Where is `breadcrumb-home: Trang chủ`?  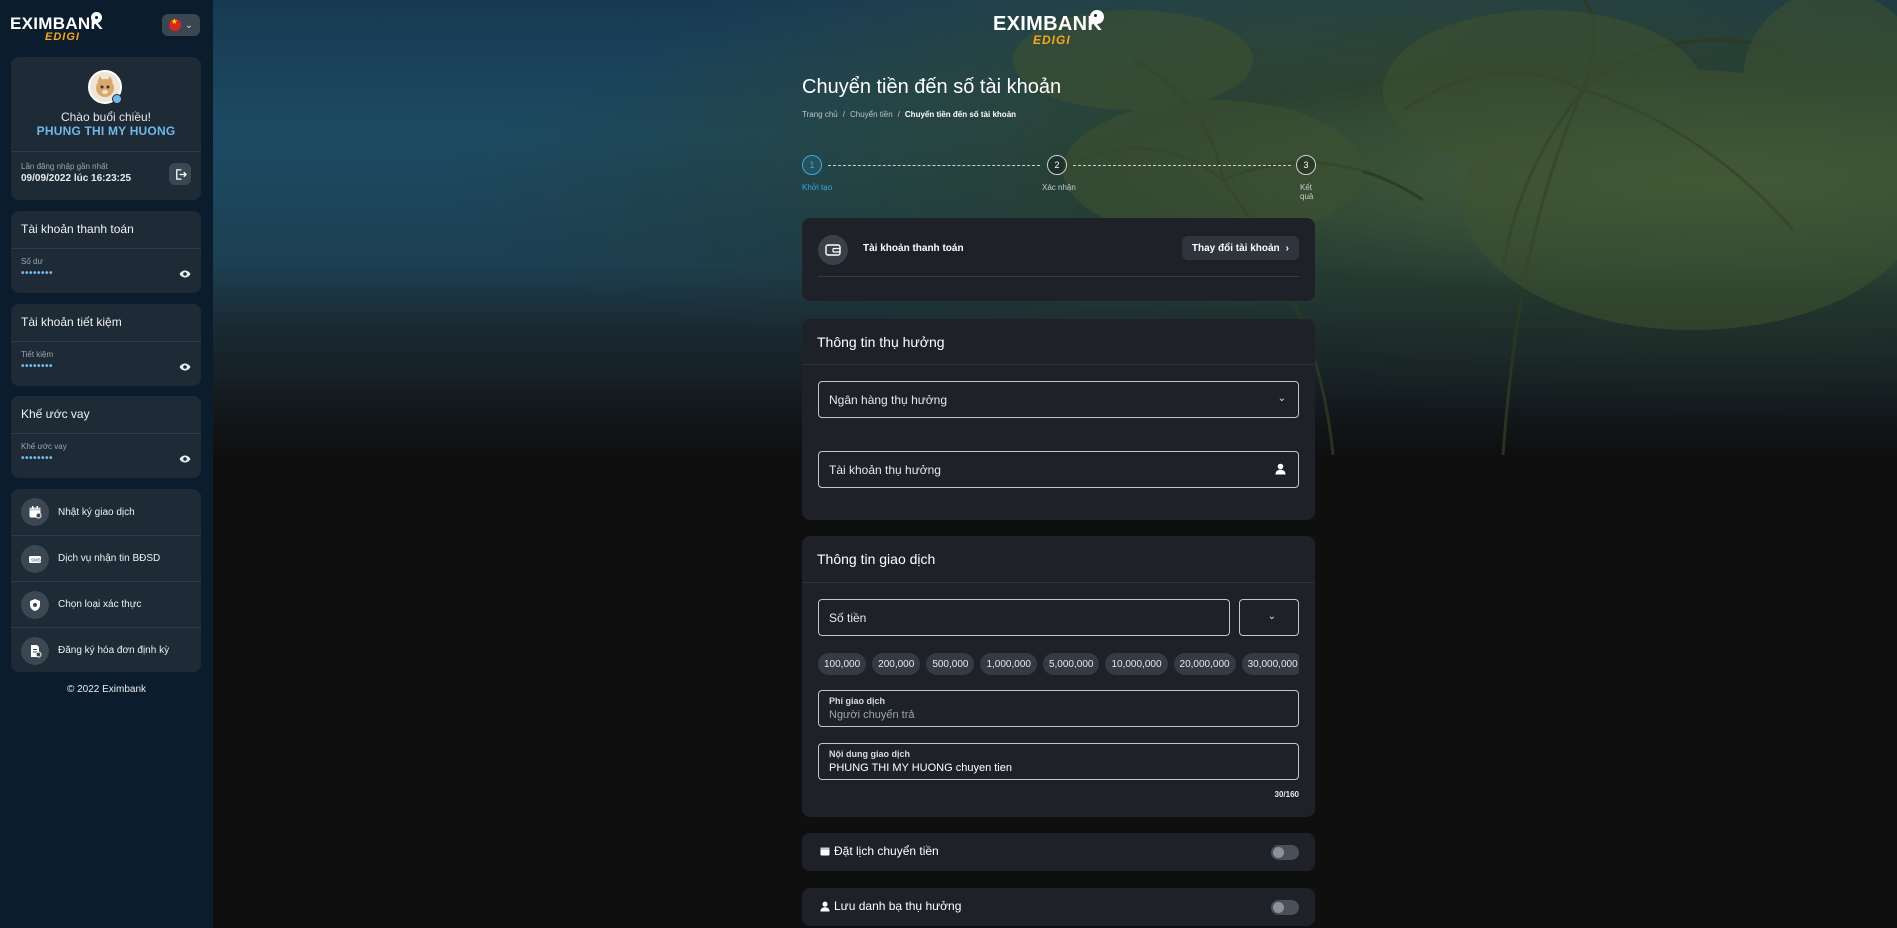
breadcrumb-home: Trang chủ is located at coordinates (820, 114).